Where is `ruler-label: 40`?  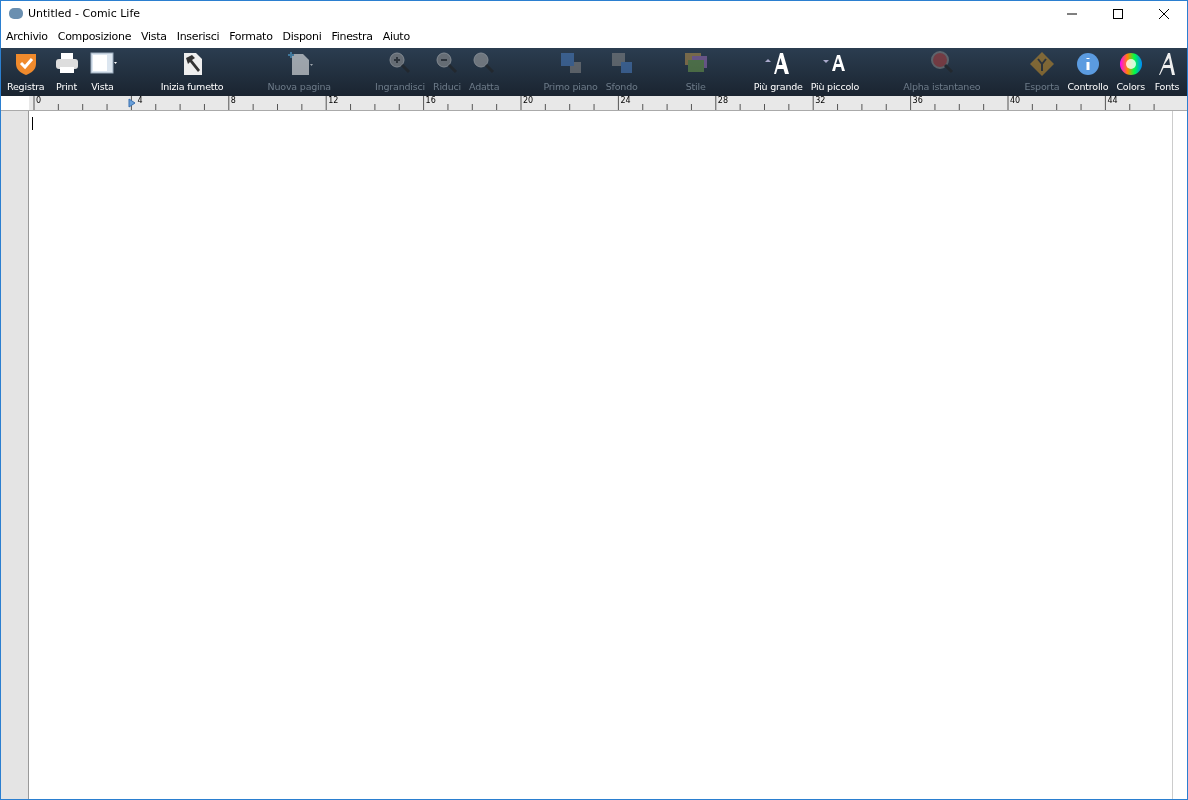
ruler-label: 40 is located at coordinates (1015, 100).